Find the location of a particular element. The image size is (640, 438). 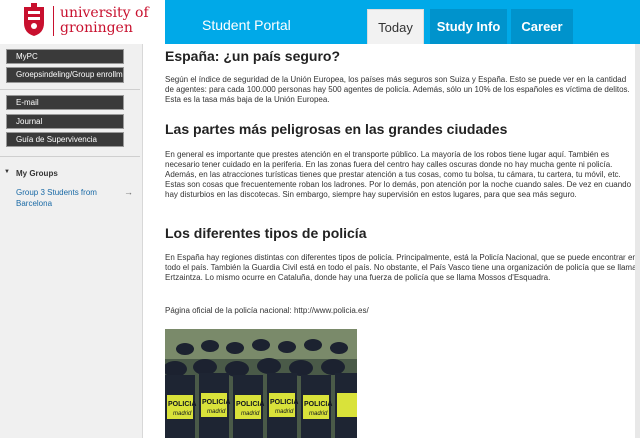

sidebar-item-mypc: MyPC is located at coordinates (65, 56).